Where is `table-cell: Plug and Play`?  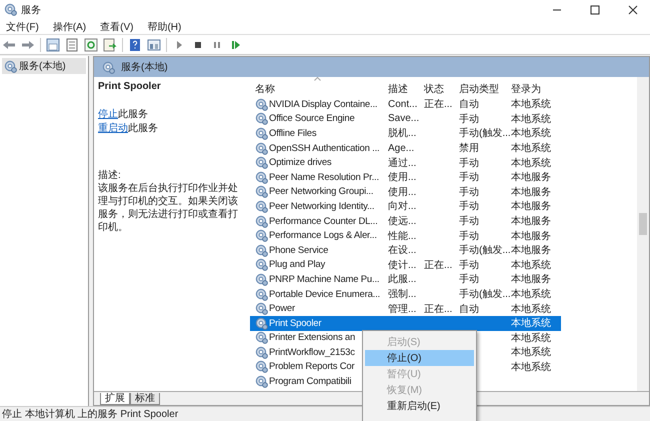
table-cell: Plug and Play is located at coordinates (297, 264).